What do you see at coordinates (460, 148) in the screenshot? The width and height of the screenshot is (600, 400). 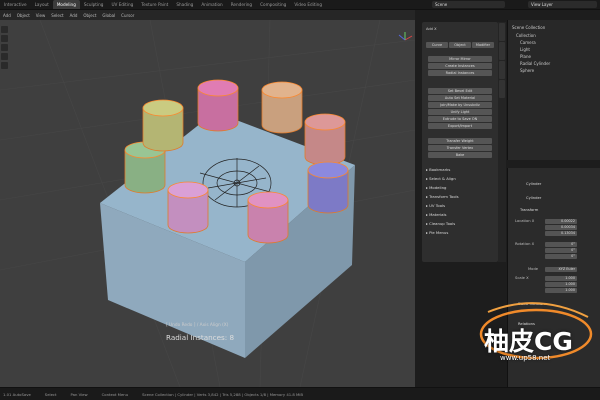 I see `tool-button: Transfer Vertex` at bounding box center [460, 148].